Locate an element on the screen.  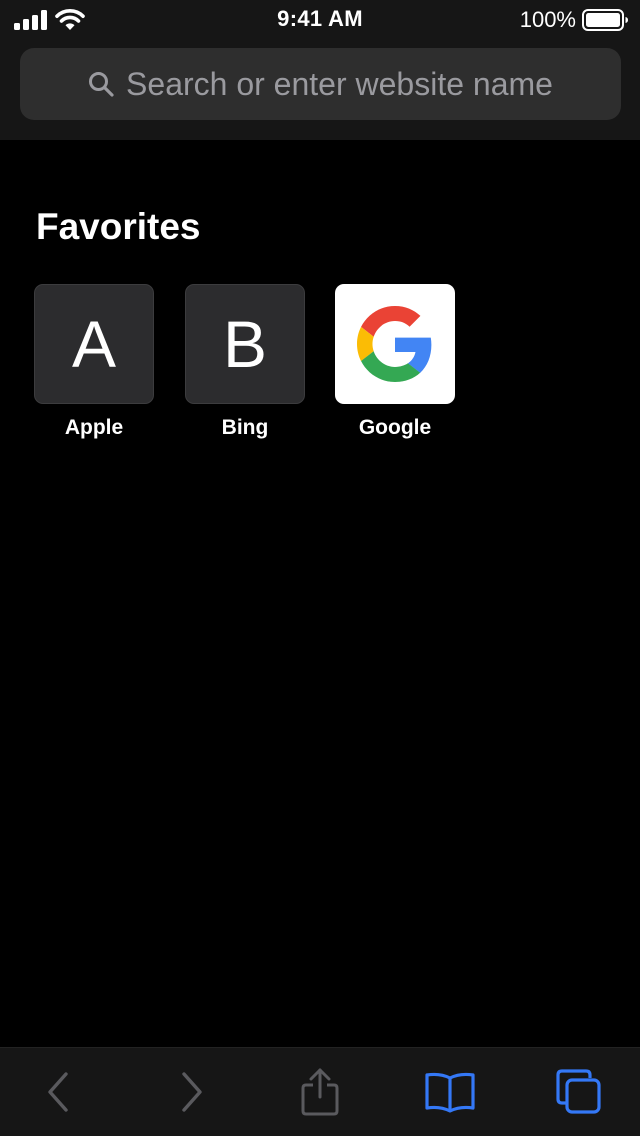
tabs-icon is located at coordinates (578, 1091).